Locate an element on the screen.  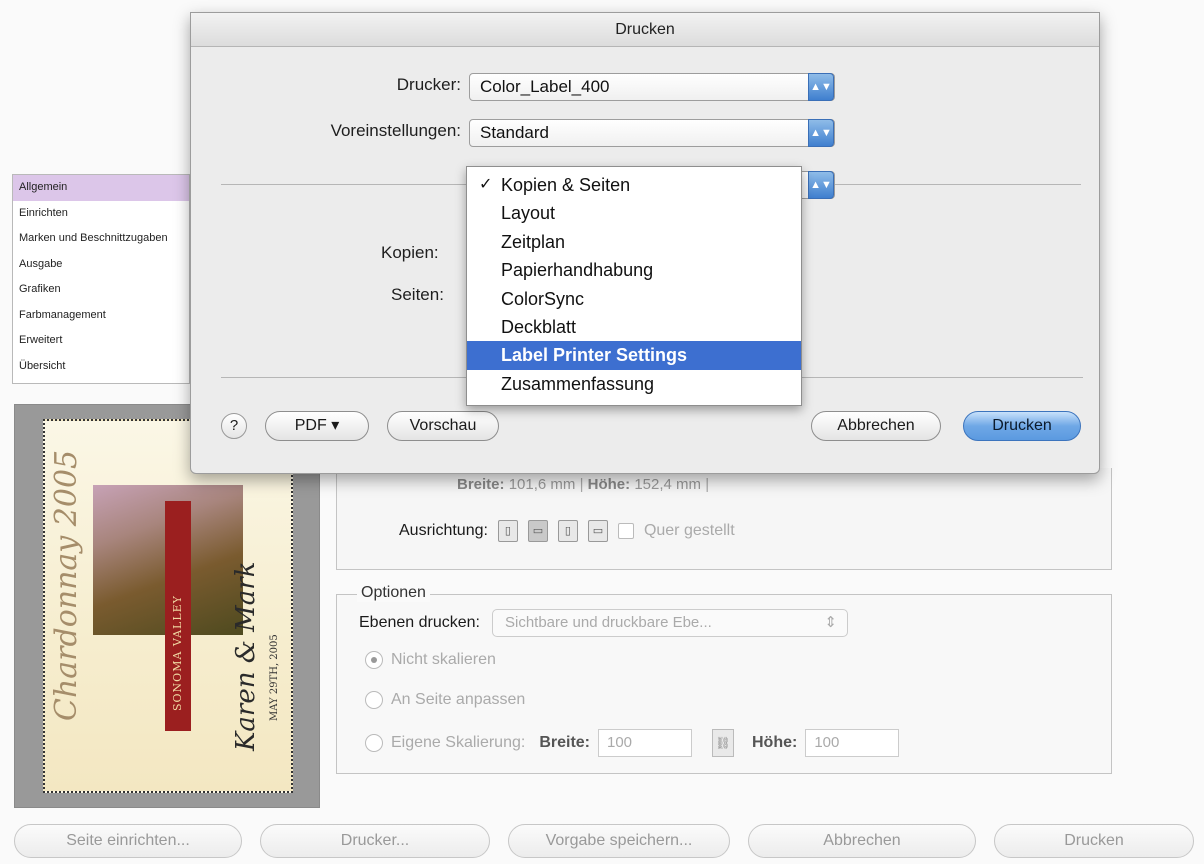
menu-item-cover-page: Deckblatt is located at coordinates (634, 327).